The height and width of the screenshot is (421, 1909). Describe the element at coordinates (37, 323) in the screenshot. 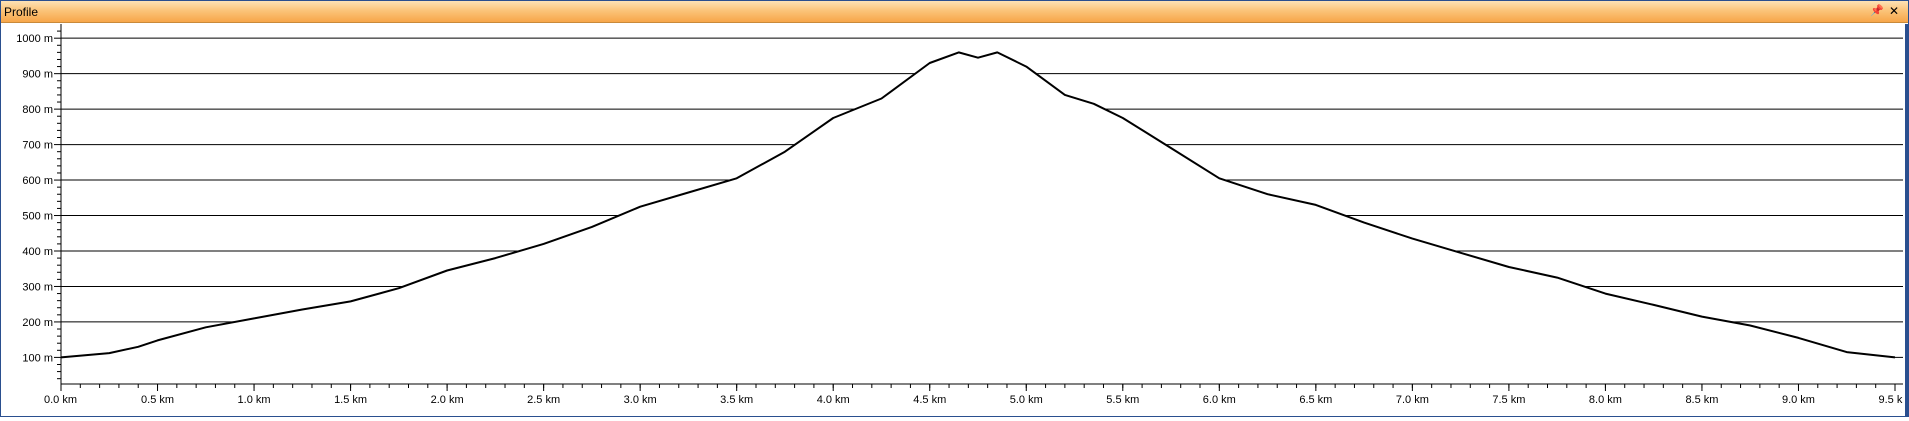

I see `y-tick-label: 200 m` at that location.